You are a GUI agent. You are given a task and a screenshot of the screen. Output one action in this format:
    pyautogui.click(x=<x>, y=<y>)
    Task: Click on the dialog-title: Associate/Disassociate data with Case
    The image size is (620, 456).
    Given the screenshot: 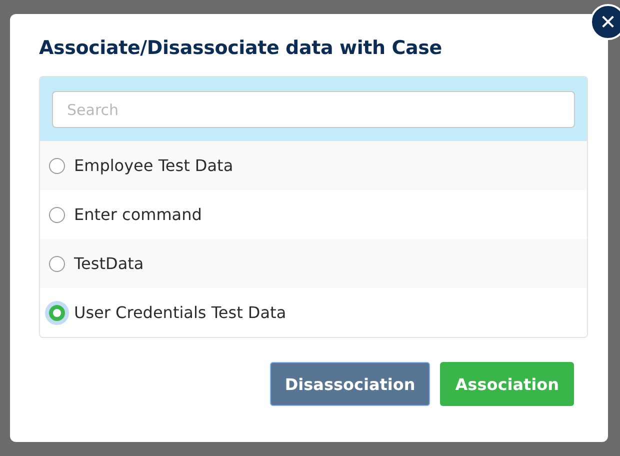 What is the action you would take?
    pyautogui.click(x=241, y=48)
    